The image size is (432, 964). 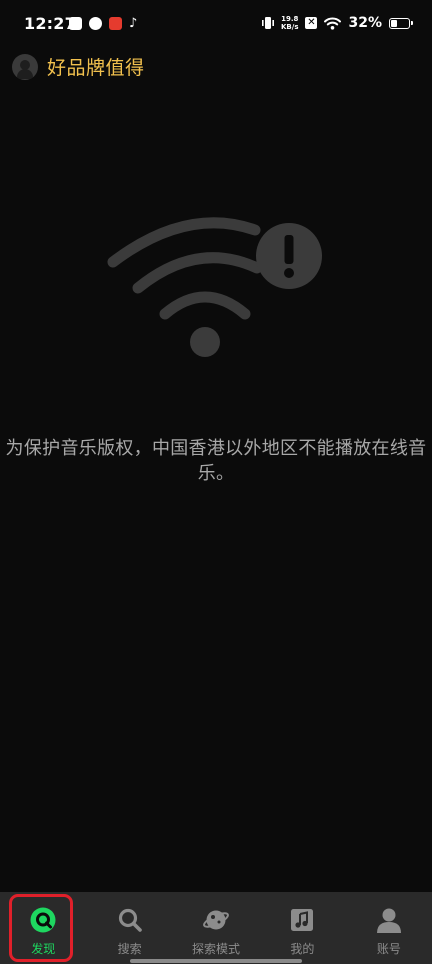 What do you see at coordinates (216, 961) in the screenshot?
I see `home-indicator` at bounding box center [216, 961].